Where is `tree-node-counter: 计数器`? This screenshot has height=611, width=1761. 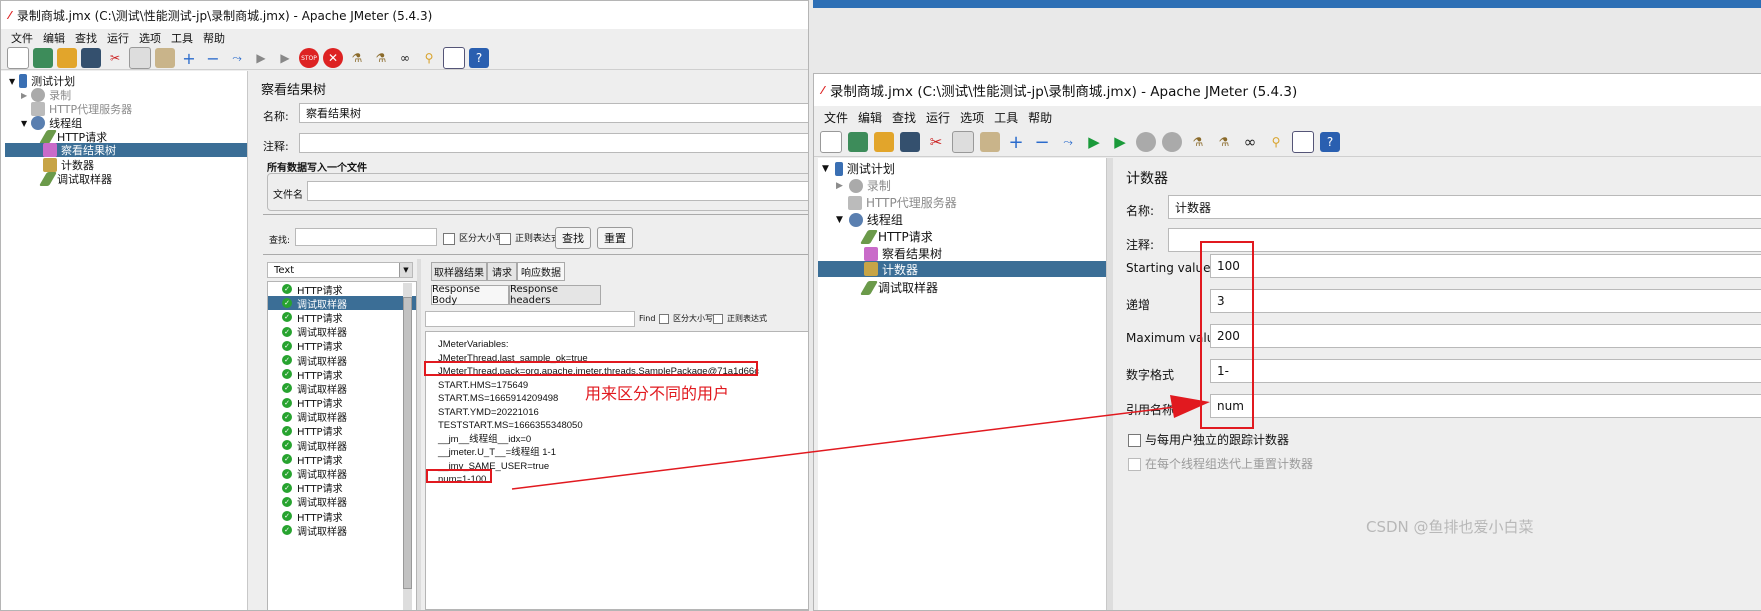
tree-node-counter: 计数器 is located at coordinates (962, 269).